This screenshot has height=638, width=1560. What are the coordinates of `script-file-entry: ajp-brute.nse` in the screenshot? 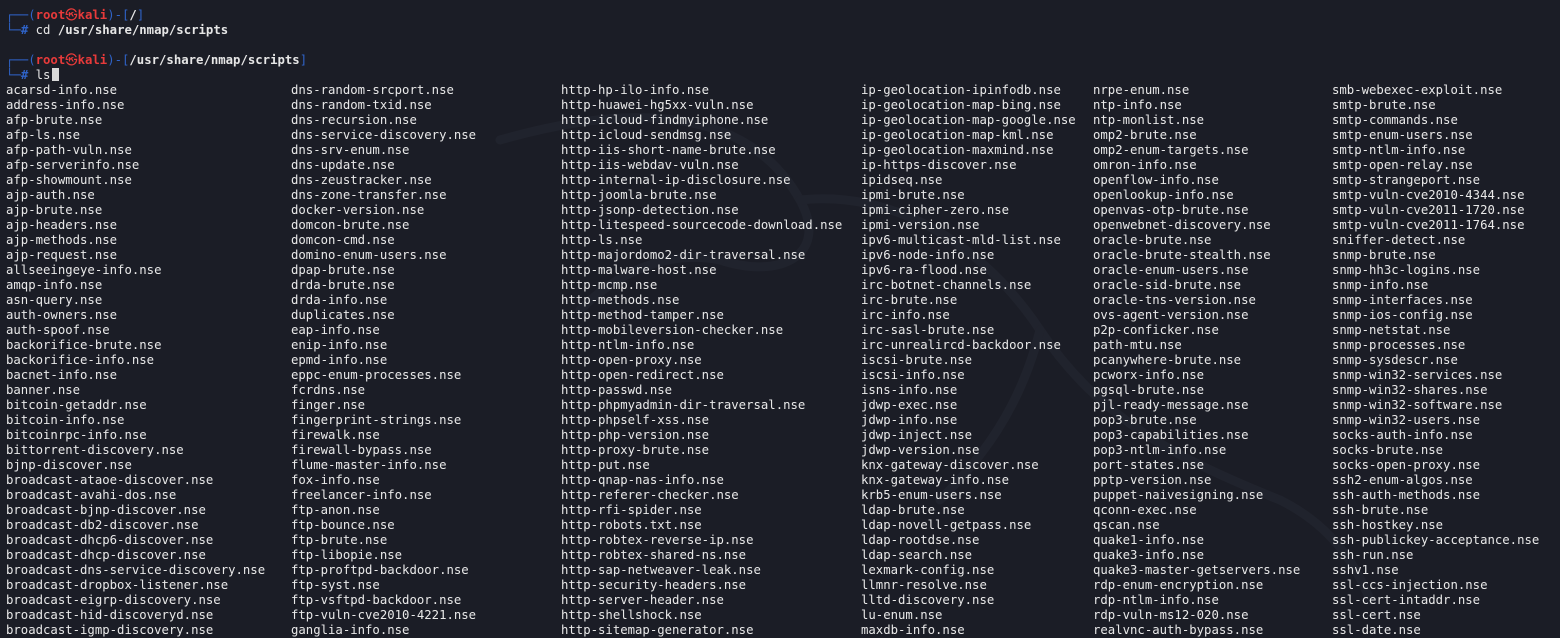 It's located at (54, 210).